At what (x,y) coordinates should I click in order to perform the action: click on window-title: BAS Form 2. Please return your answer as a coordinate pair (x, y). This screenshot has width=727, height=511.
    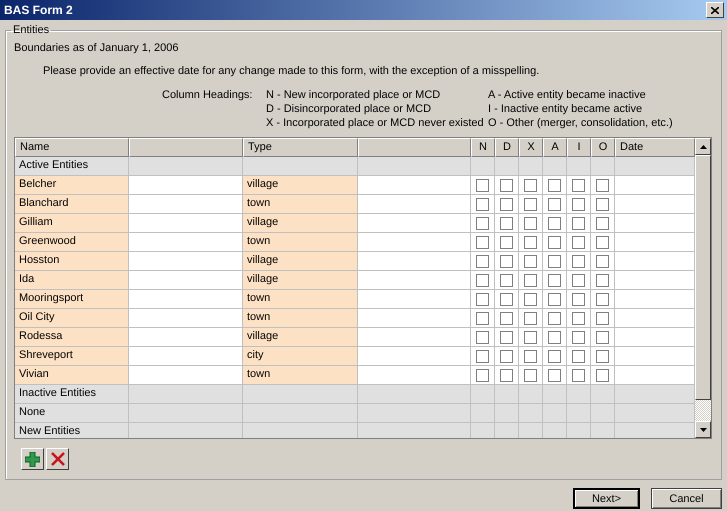
    Looking at the image, I should click on (38, 10).